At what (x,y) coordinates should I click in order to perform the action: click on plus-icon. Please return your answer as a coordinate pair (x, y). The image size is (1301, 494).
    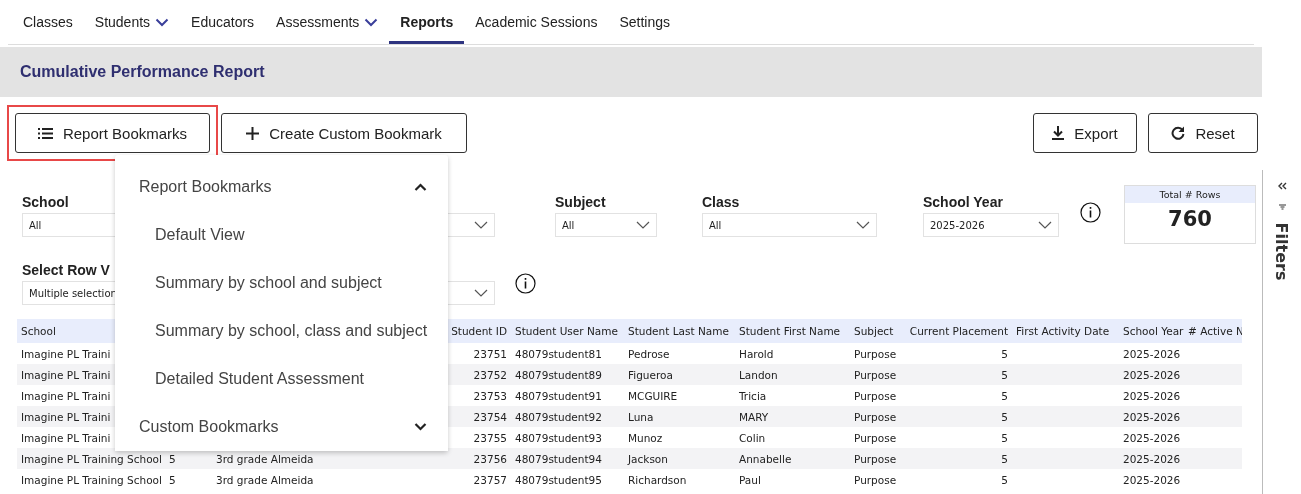
    Looking at the image, I should click on (253, 133).